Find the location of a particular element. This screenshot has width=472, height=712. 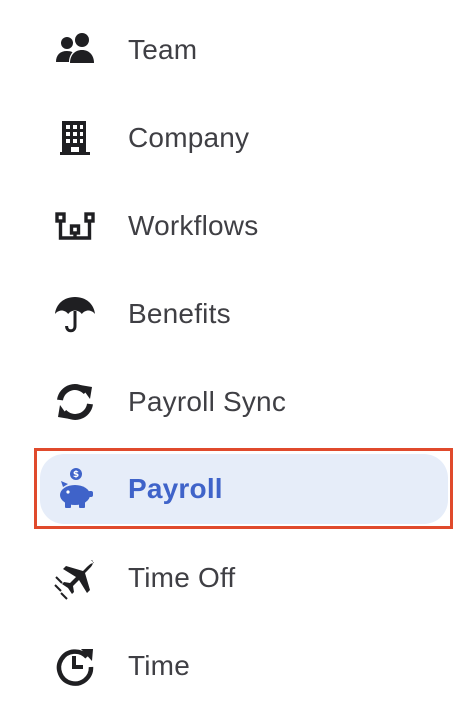

nav-item-label: Company is located at coordinates (189, 137).